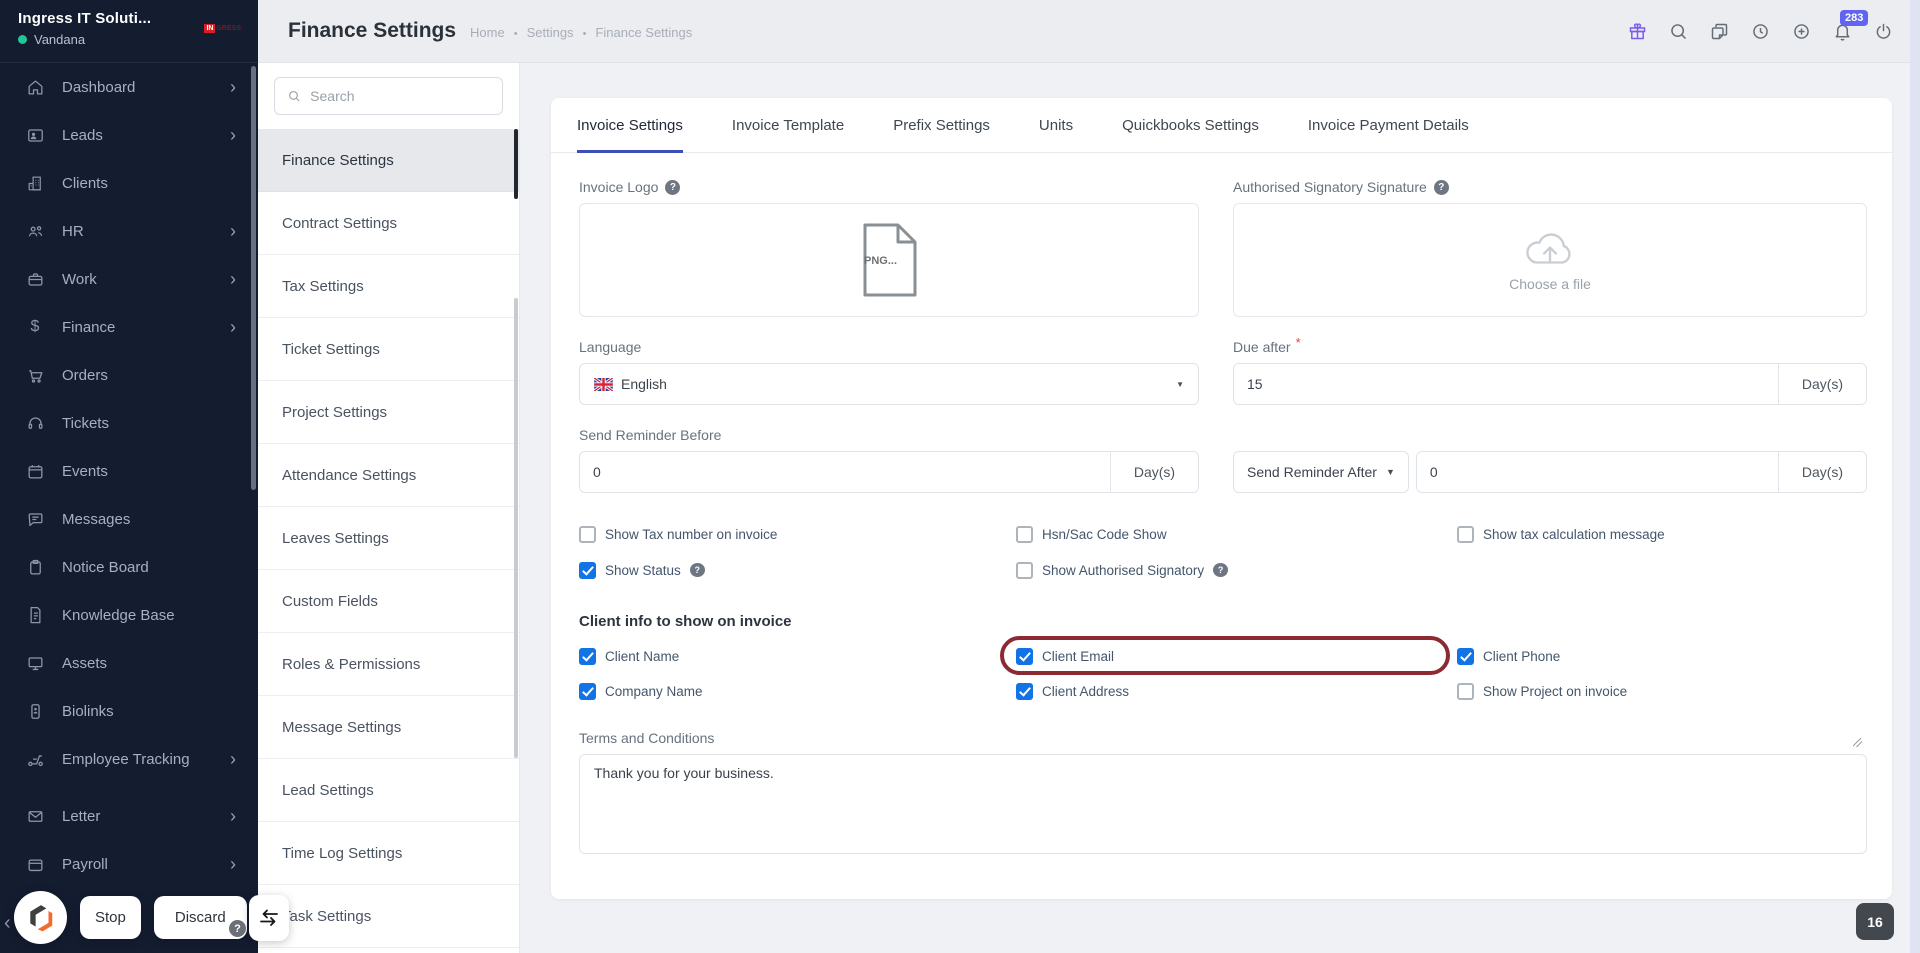 Image resolution: width=1920 pixels, height=953 pixels. Describe the element at coordinates (388, 286) in the screenshot. I see `settings-item-tax: Tax Settings` at that location.